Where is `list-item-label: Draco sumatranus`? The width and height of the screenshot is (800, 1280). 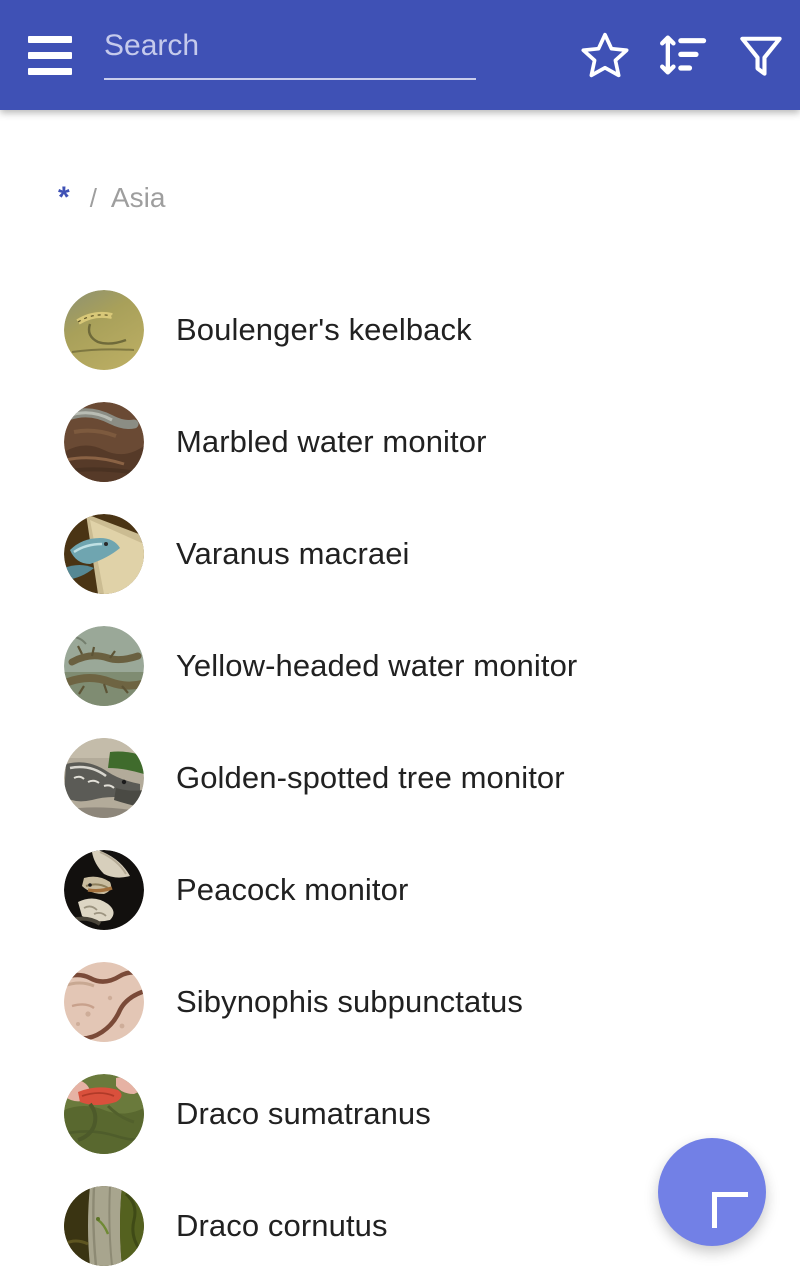
list-item-label: Draco sumatranus is located at coordinates (303, 1113).